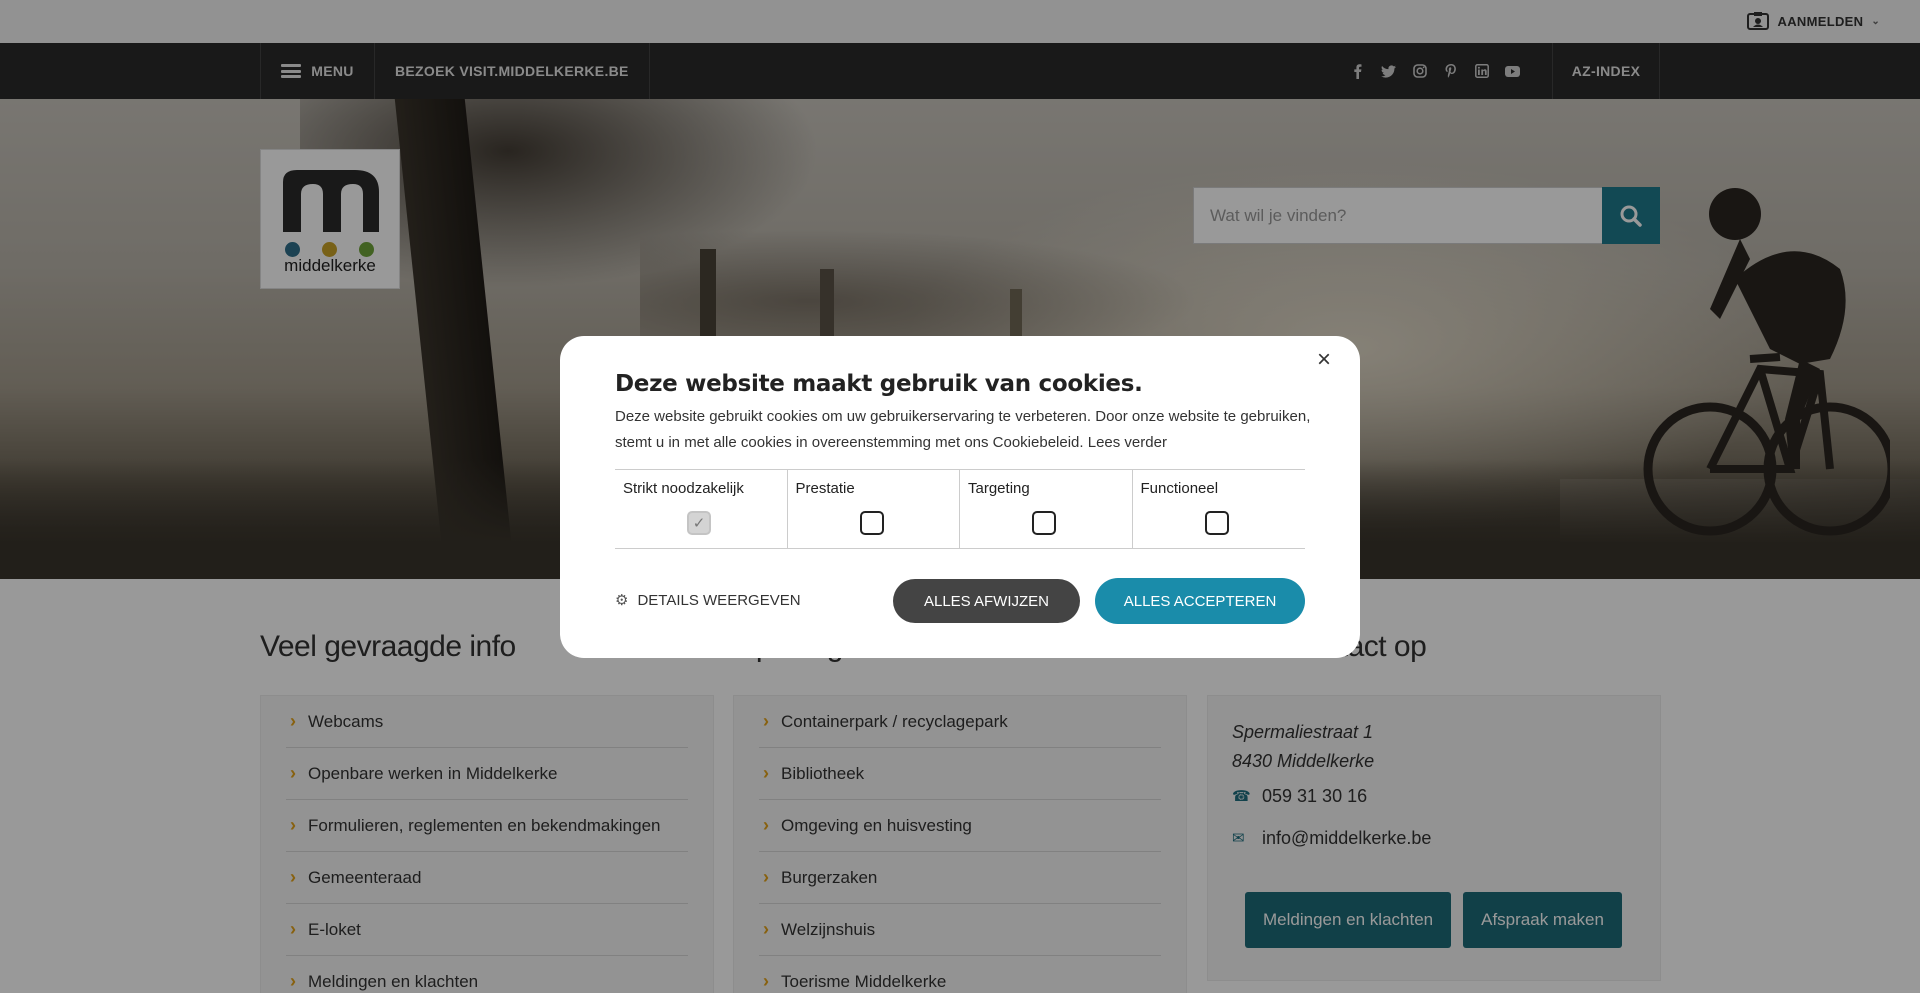 Image resolution: width=1920 pixels, height=993 pixels. What do you see at coordinates (699, 523) in the screenshot?
I see `strict-checkbox: ✓` at bounding box center [699, 523].